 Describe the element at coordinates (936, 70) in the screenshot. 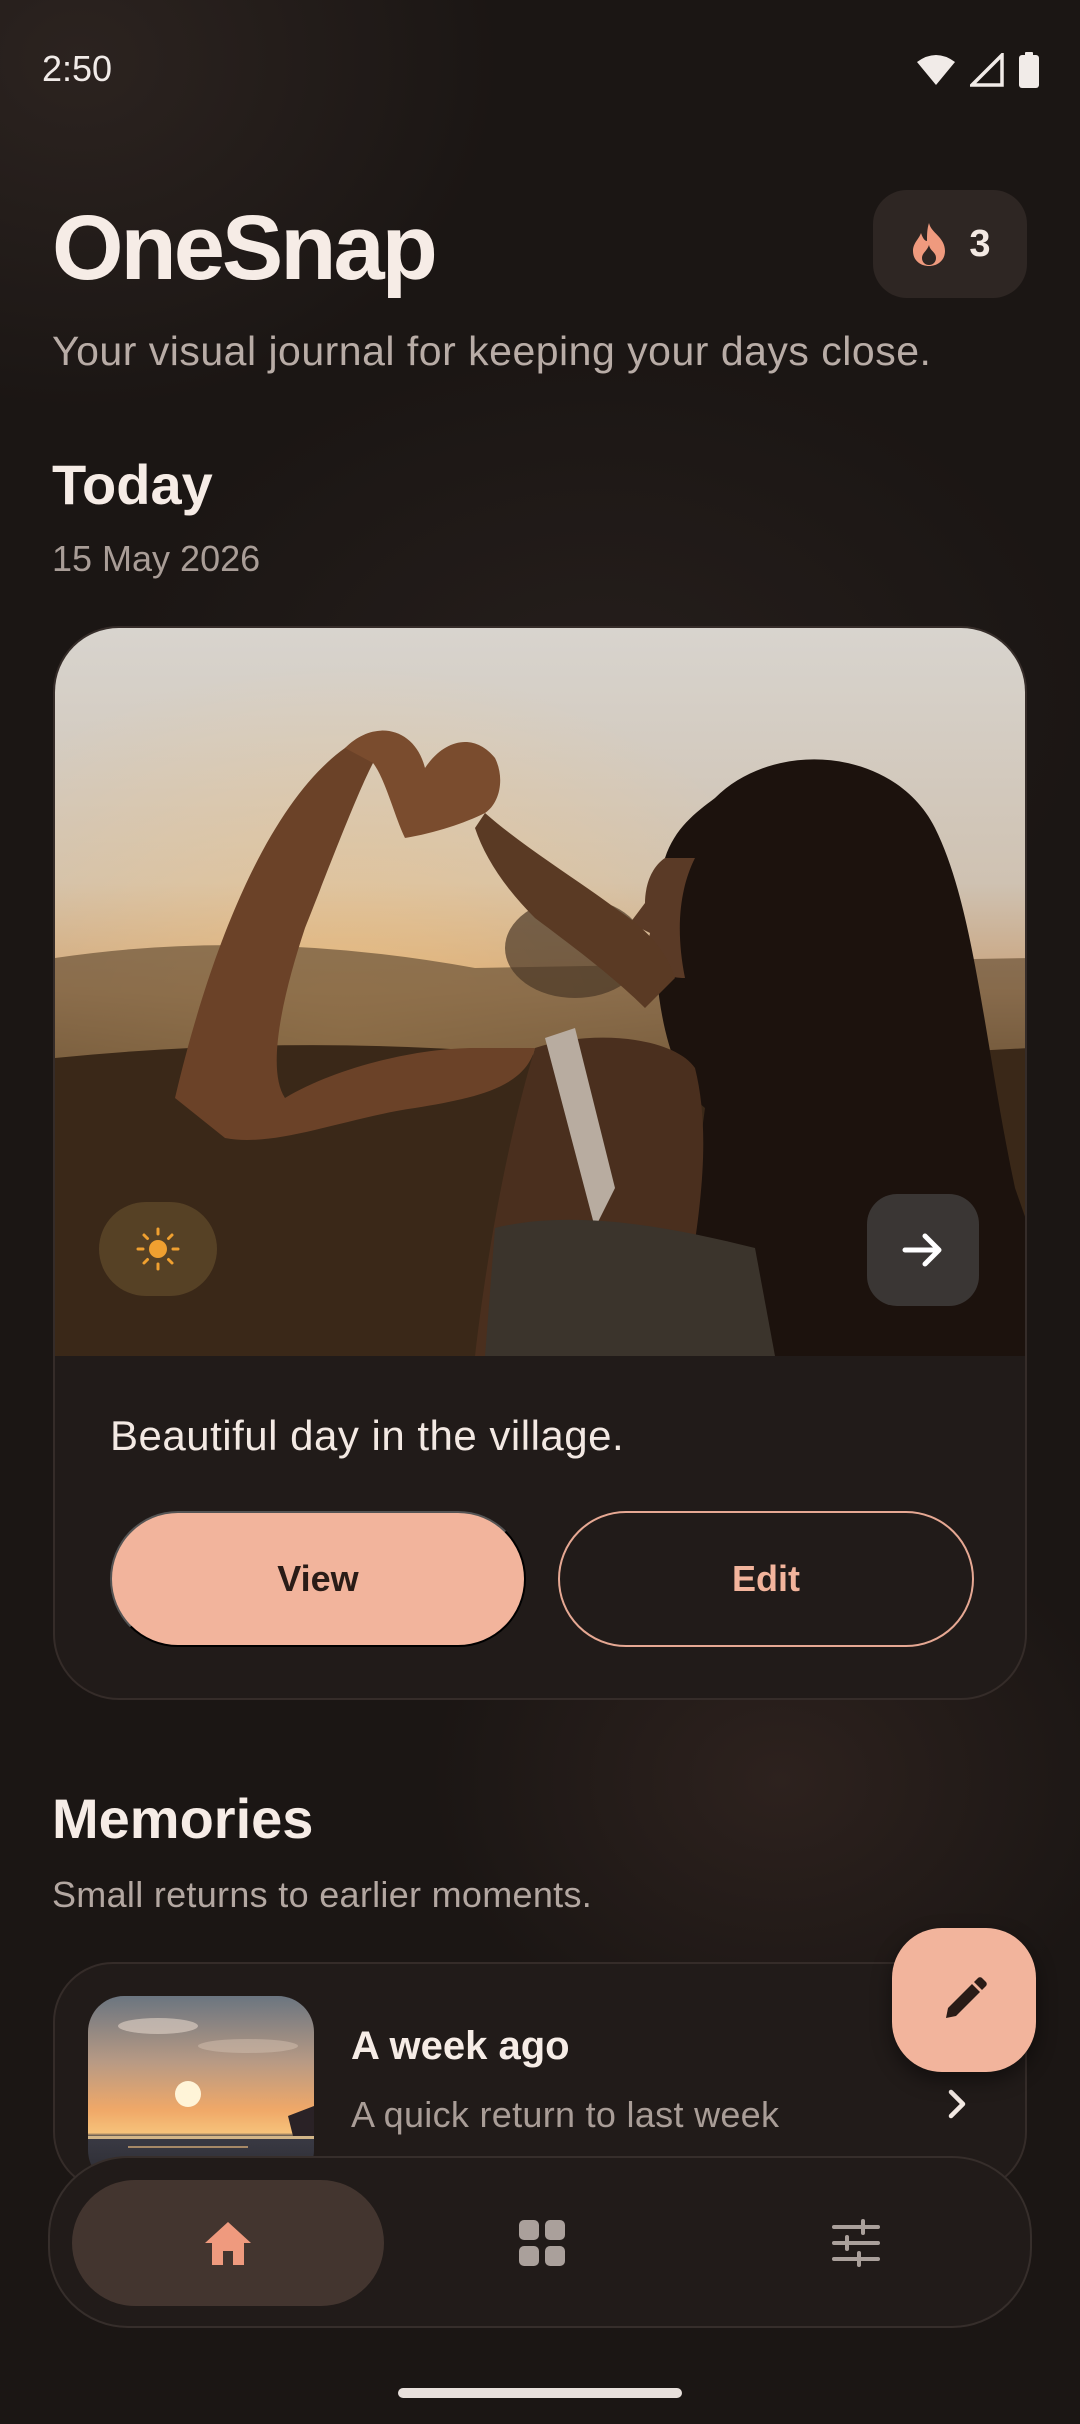

I see `wifi-icon` at that location.